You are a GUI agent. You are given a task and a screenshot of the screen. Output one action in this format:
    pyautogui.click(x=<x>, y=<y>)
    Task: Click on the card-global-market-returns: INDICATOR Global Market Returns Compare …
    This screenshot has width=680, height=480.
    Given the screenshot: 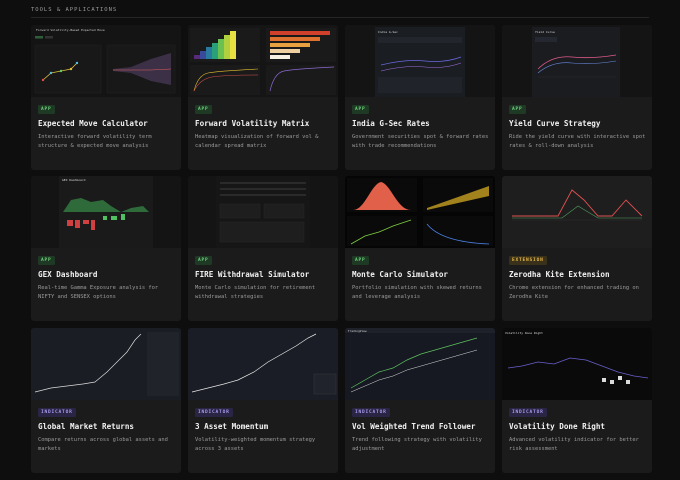 What is the action you would take?
    pyautogui.click(x=106, y=400)
    